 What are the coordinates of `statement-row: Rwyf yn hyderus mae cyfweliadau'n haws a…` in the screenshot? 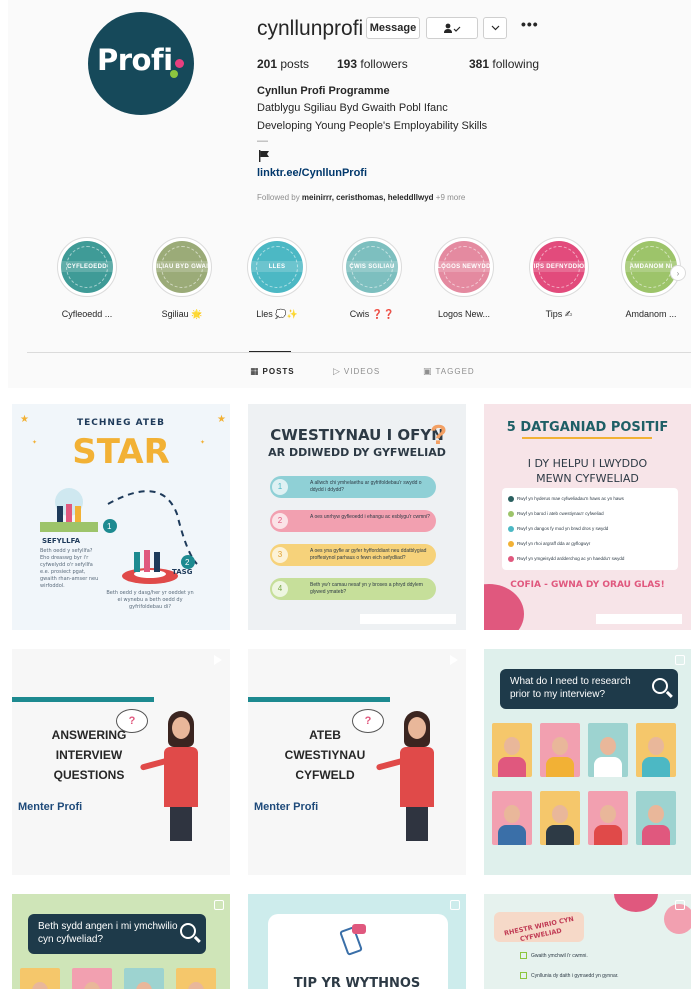 It's located at (593, 499).